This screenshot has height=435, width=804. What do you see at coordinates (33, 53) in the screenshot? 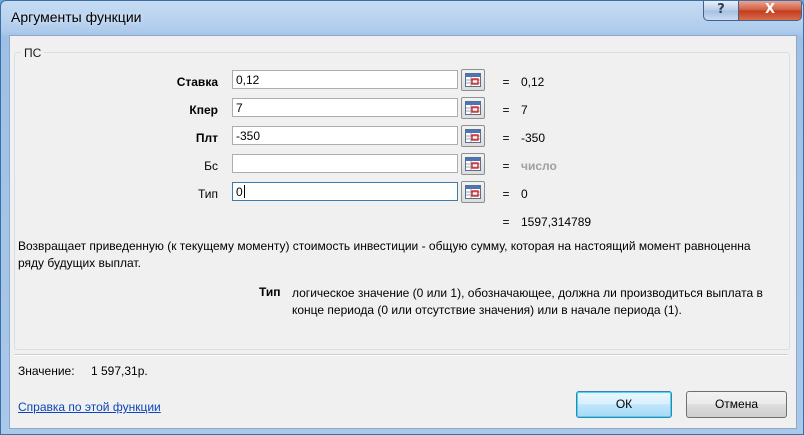
I see `function-name: ПС` at bounding box center [33, 53].